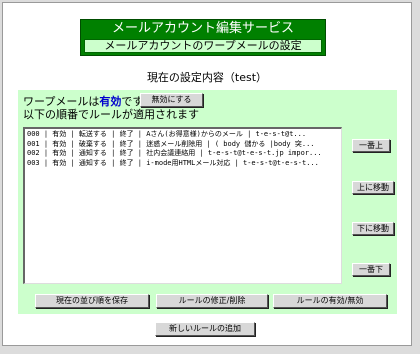 The image size is (420, 354). I want to click on warp-mail-status: ワープメールは有効です, so click(83, 102).